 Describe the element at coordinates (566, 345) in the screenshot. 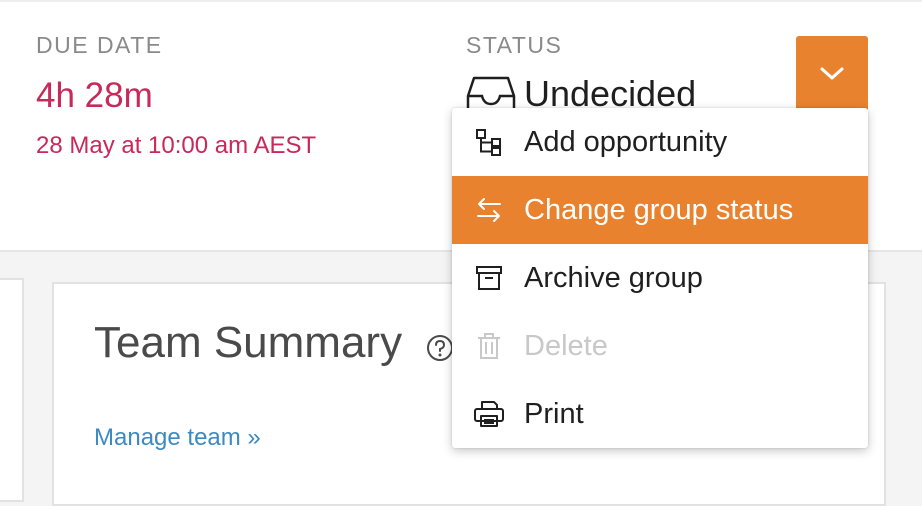

I see `menu-item-label: Delete` at that location.